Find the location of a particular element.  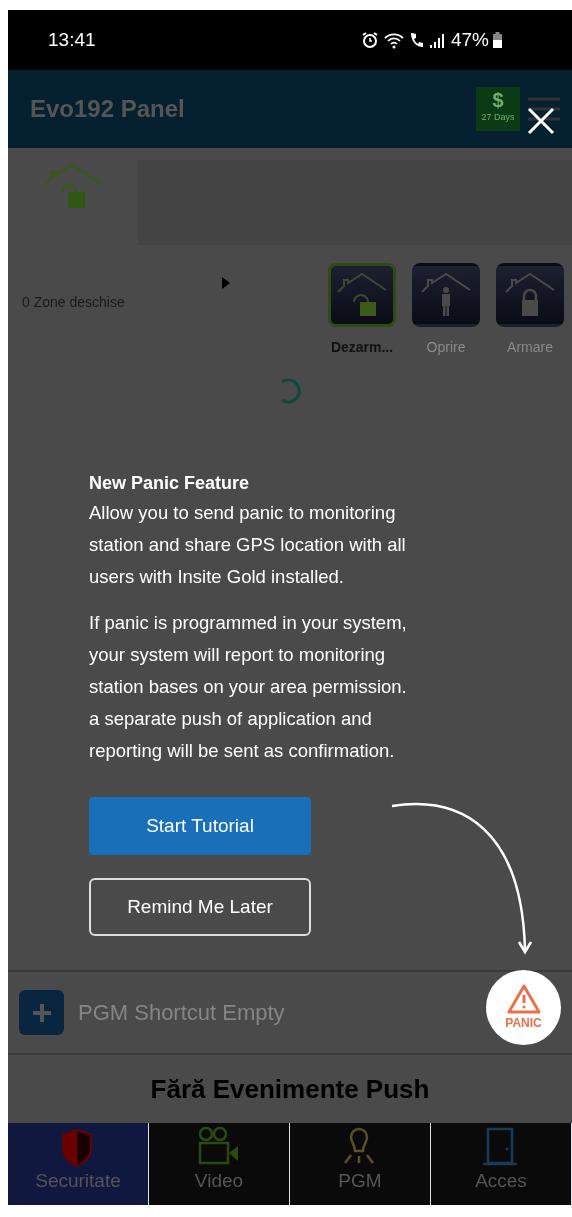

status-time: 13:41 is located at coordinates (72, 39).